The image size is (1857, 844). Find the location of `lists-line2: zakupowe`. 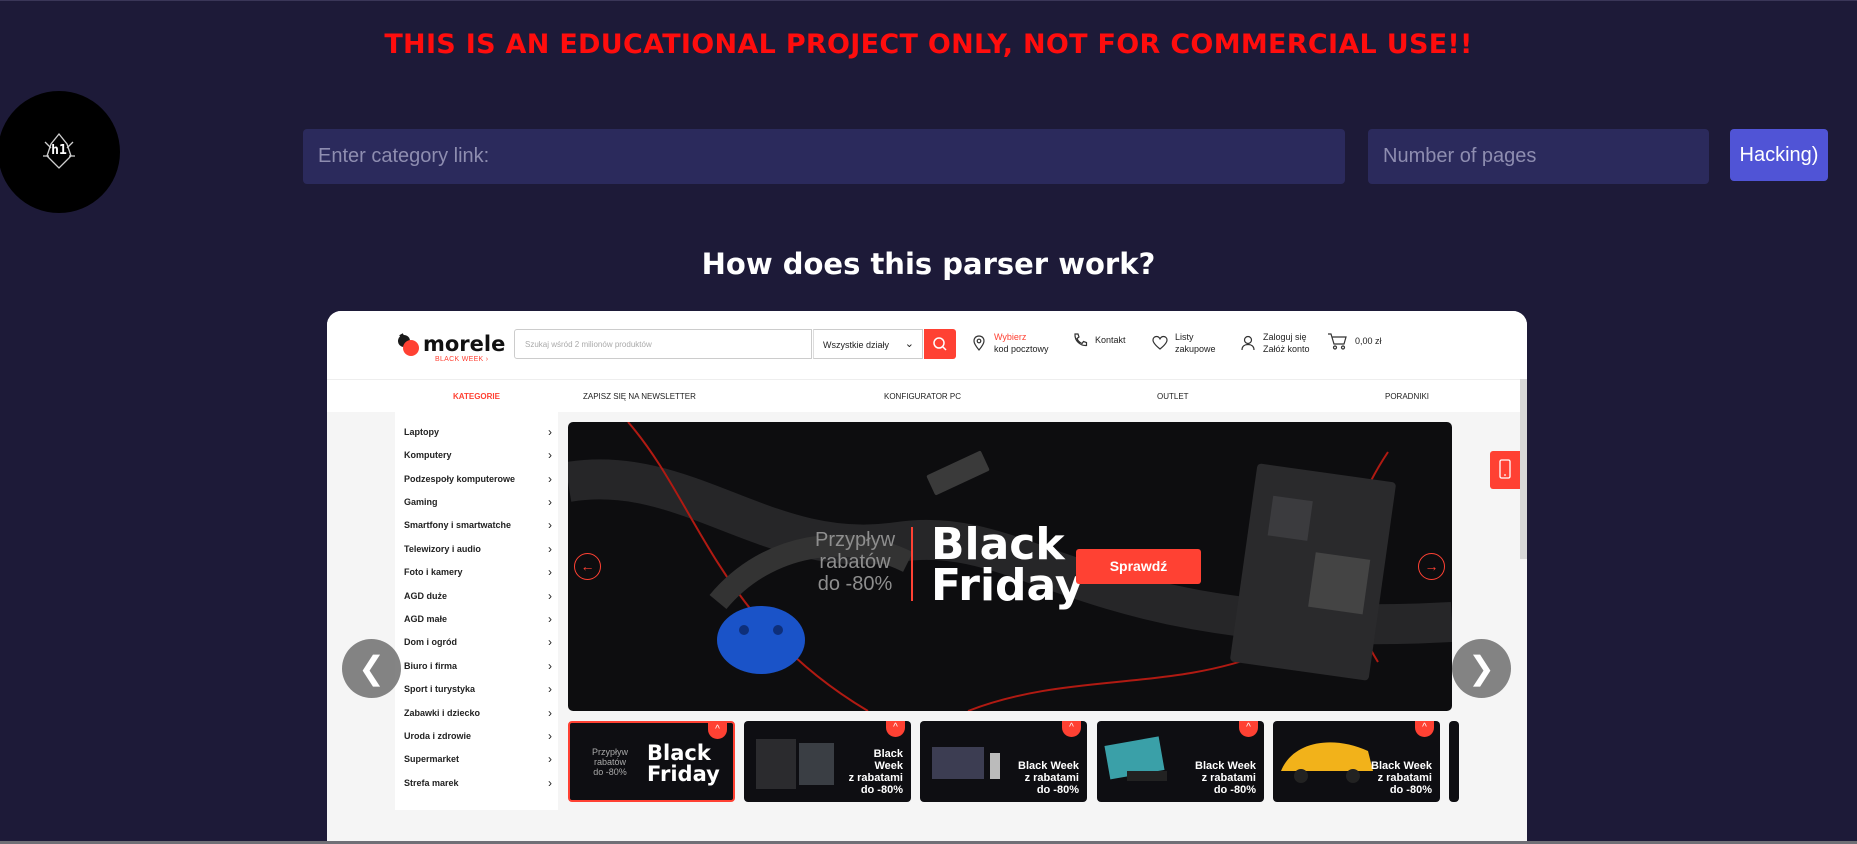

lists-line2: zakupowe is located at coordinates (1195, 349).